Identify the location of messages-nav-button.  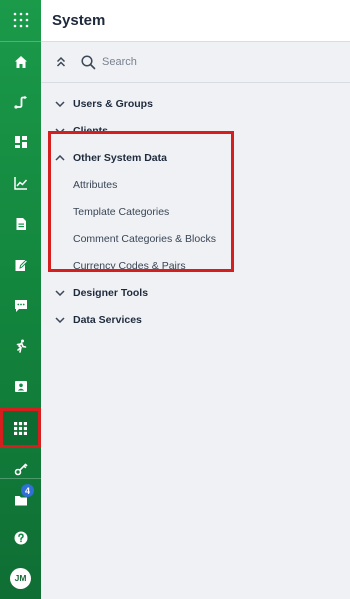
(20, 306).